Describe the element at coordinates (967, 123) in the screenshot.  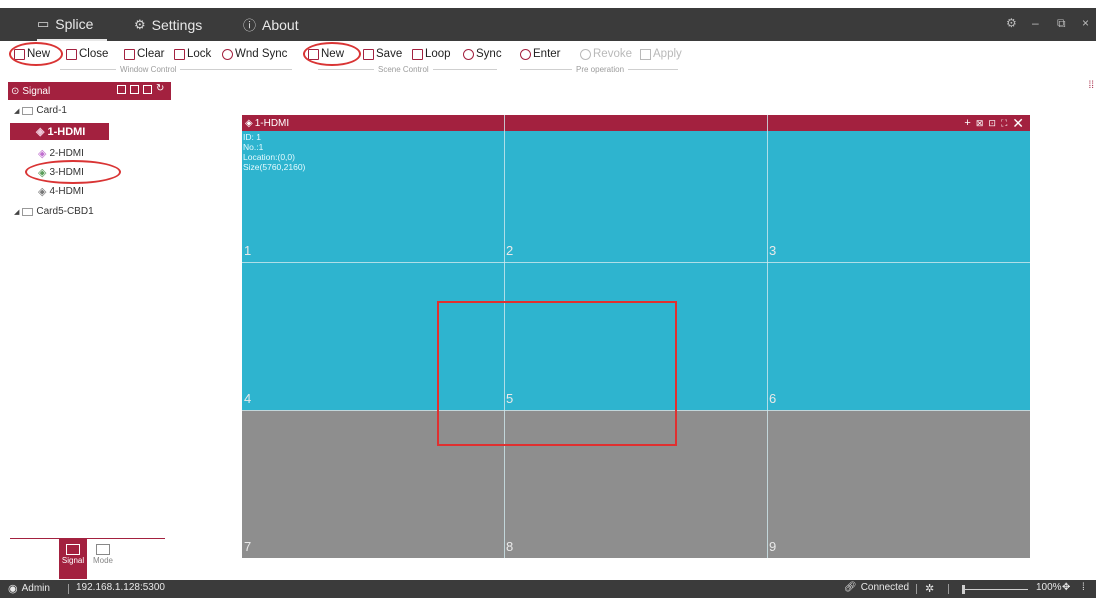
I see `add-icon: +` at that location.